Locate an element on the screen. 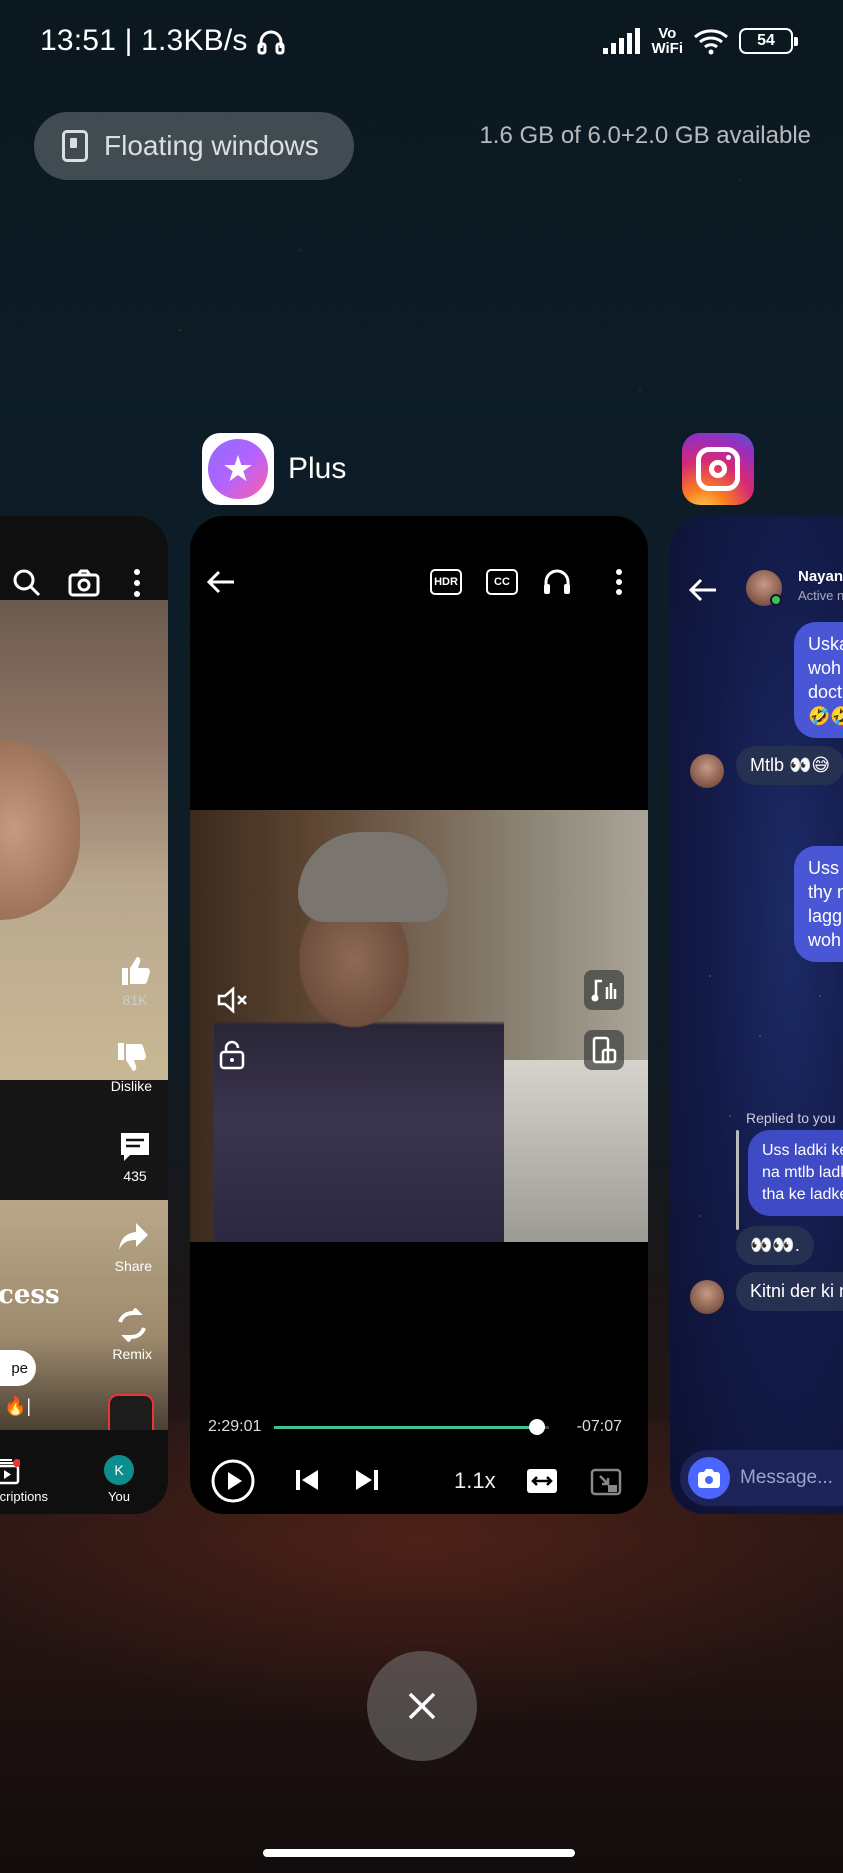 Image resolution: width=843 pixels, height=1873 pixels. comments-button: 435 is located at coordinates (135, 1157).